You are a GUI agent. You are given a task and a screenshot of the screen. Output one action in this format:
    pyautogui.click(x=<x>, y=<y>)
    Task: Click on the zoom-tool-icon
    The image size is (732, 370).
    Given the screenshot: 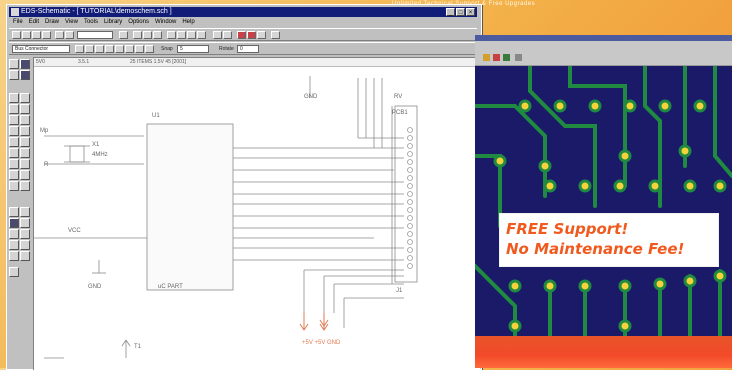 What is the action you would take?
    pyautogui.click(x=14, y=272)
    